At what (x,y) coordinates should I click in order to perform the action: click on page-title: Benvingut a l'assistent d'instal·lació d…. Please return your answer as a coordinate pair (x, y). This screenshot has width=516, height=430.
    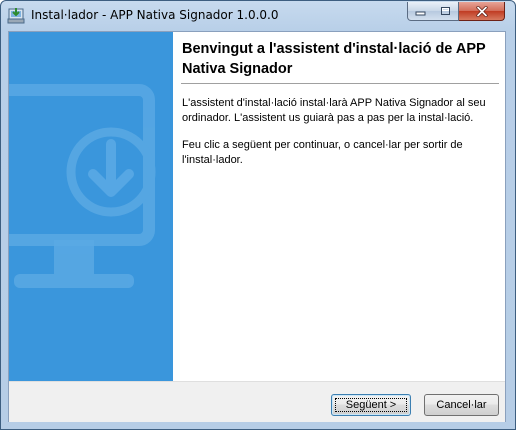
    Looking at the image, I should click on (334, 59).